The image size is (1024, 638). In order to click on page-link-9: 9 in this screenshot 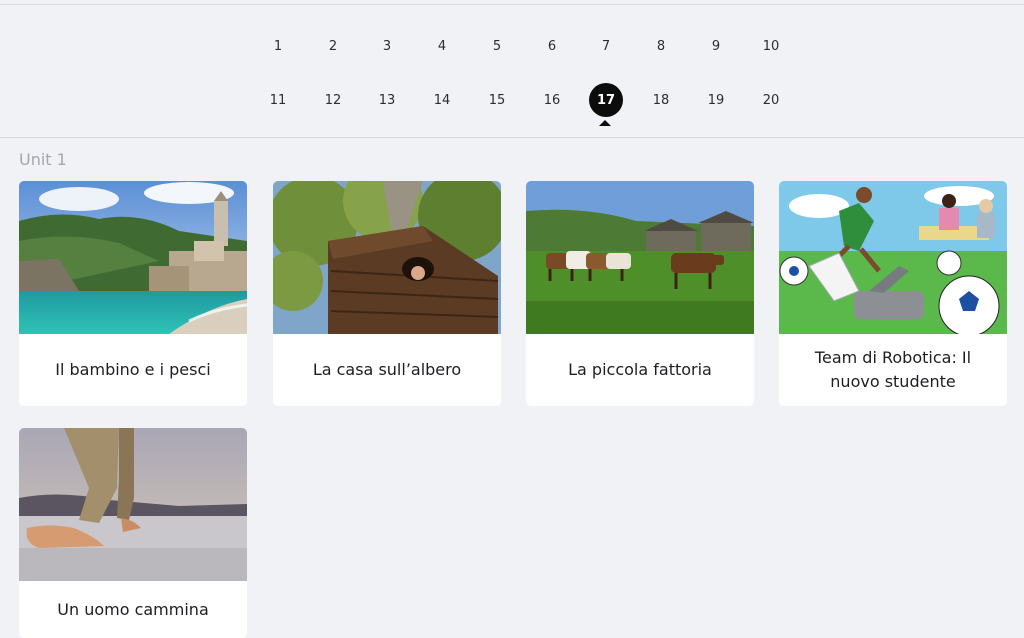, I will do `click(716, 46)`.